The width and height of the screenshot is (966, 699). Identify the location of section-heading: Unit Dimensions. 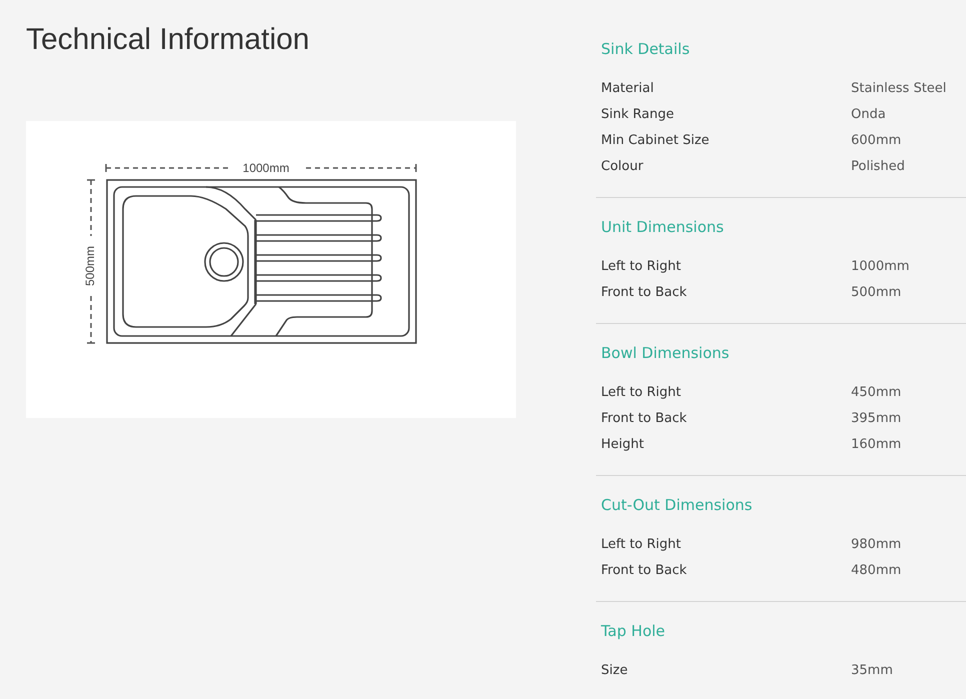
(663, 227).